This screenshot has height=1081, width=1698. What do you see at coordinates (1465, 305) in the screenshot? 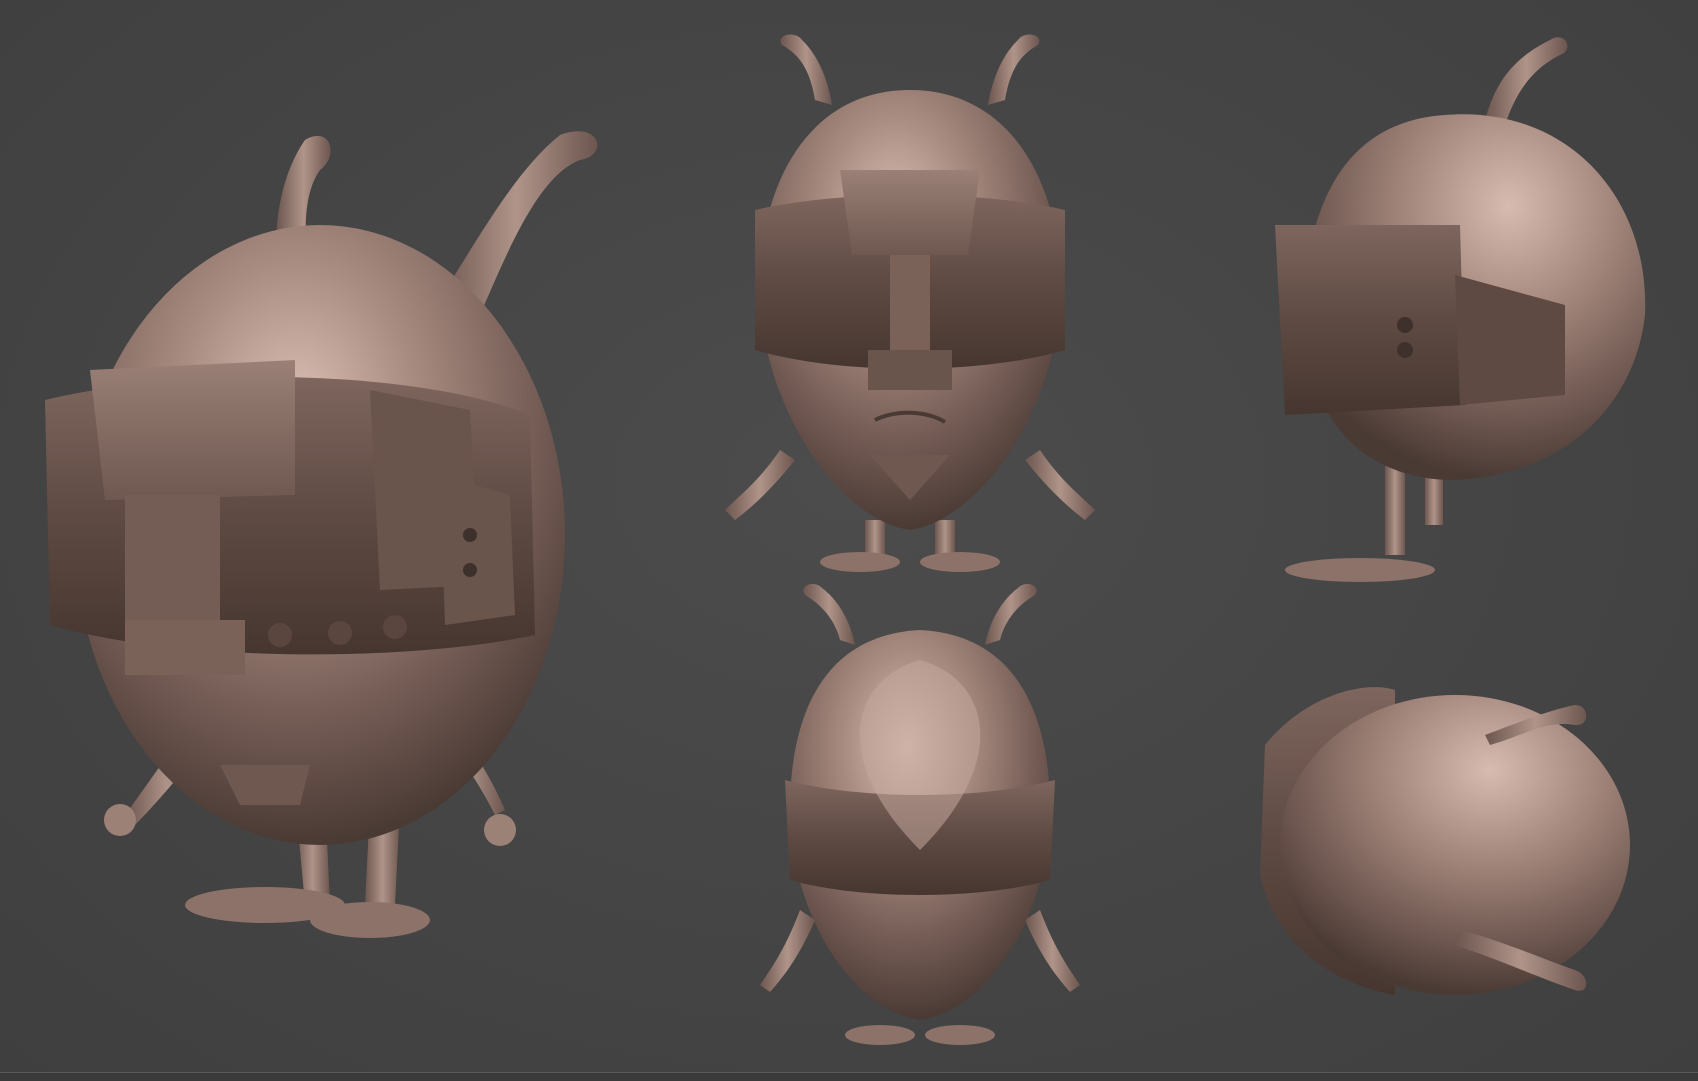
I see `side-view` at bounding box center [1465, 305].